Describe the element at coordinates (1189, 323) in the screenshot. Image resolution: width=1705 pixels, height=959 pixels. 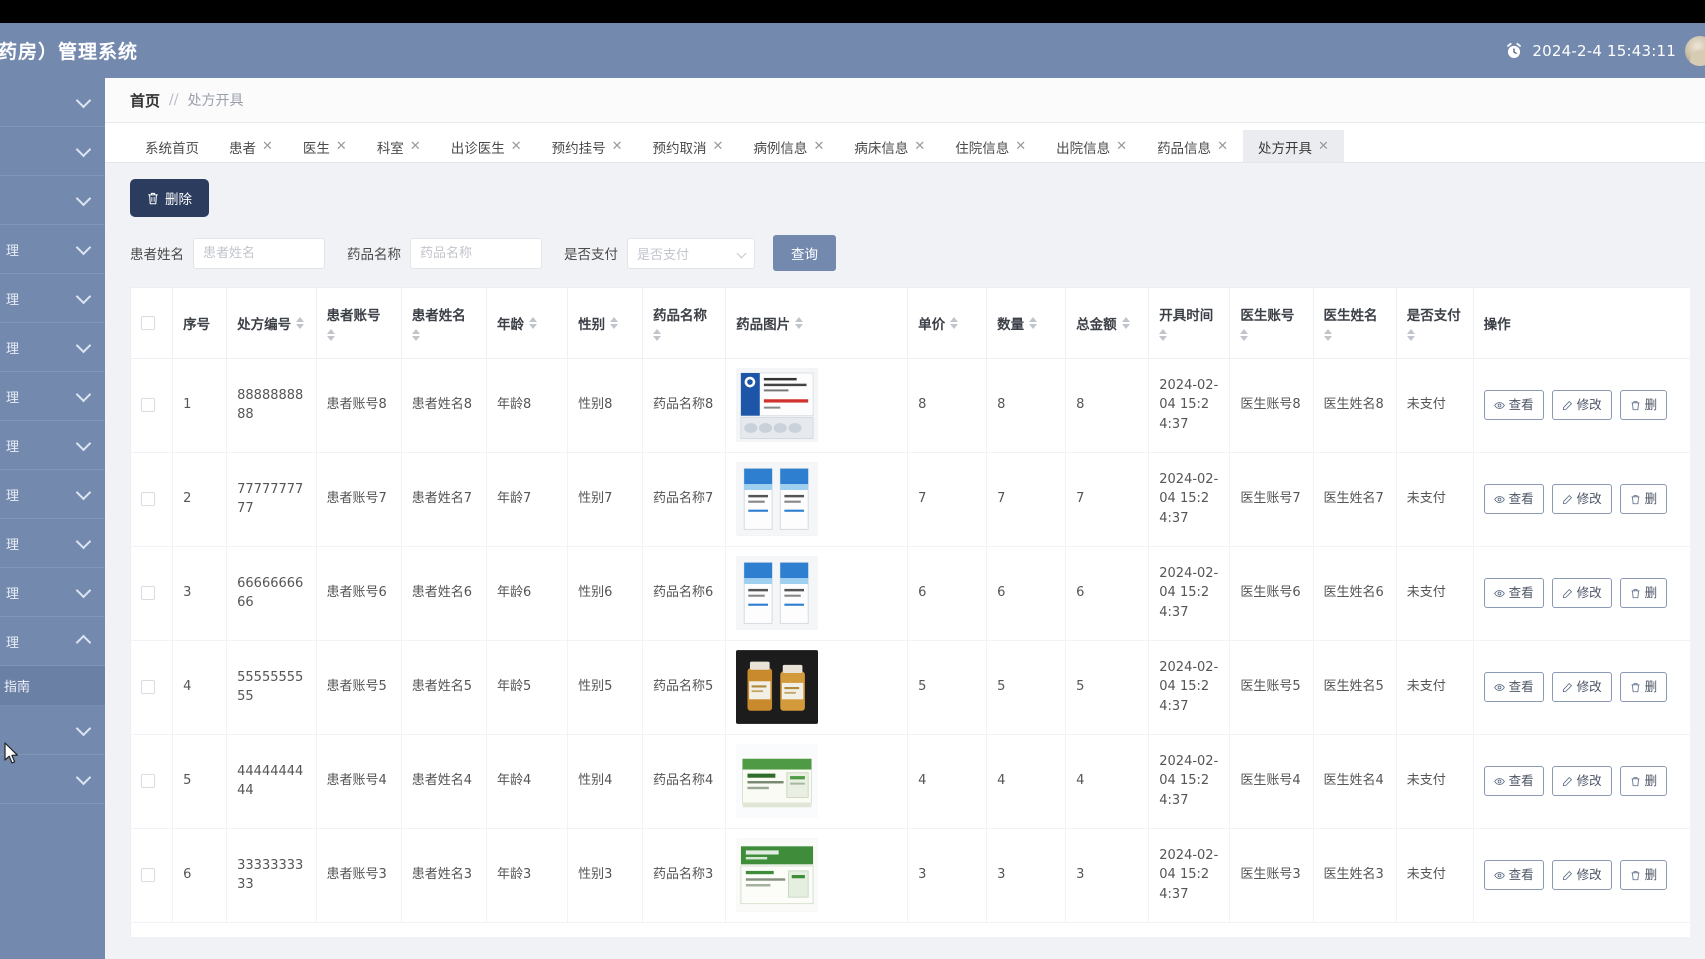
I see `th-issue-time: 开具时间` at that location.